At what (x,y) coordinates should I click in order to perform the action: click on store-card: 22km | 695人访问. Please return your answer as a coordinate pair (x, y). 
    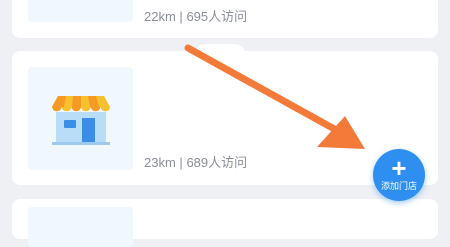
    Looking at the image, I should click on (225, 19).